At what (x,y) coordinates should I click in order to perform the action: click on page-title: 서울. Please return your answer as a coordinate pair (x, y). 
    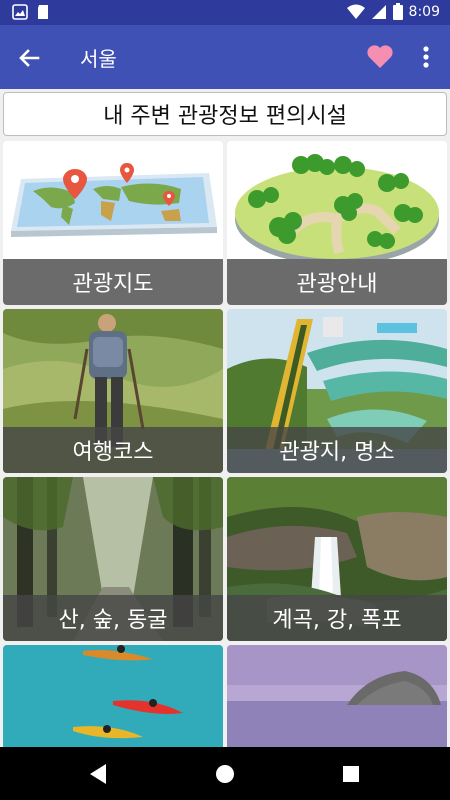
    Looking at the image, I should click on (98, 59).